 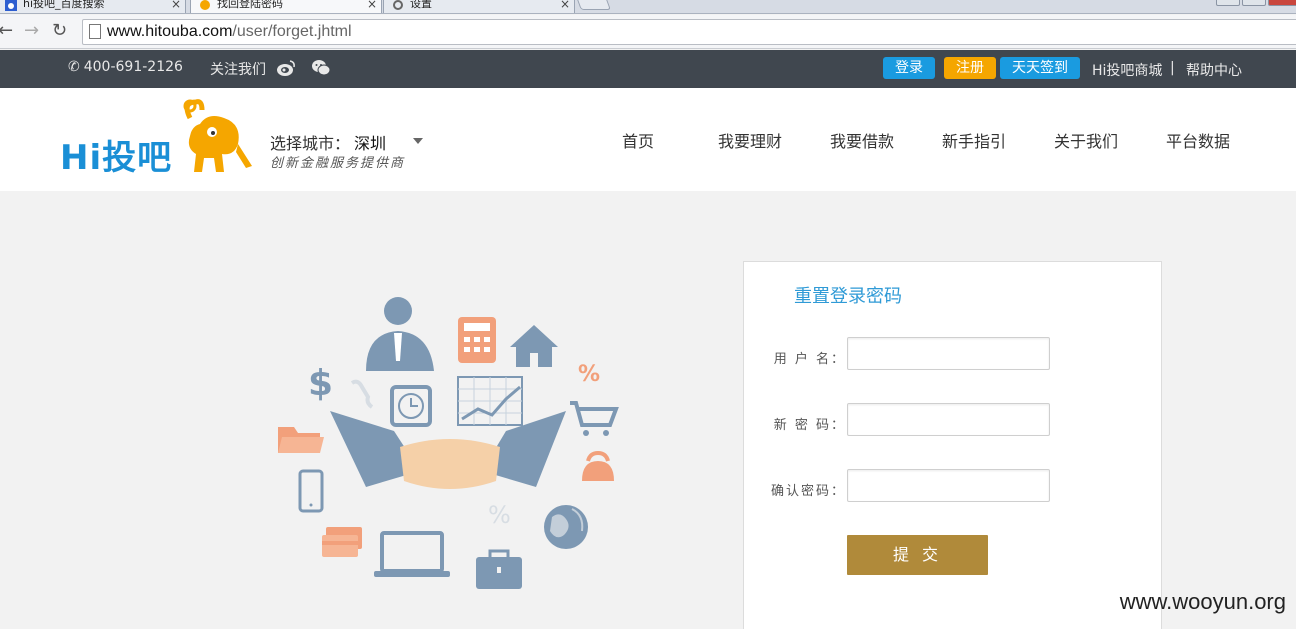 What do you see at coordinates (638, 140) in the screenshot?
I see `nav-home: 首页` at bounding box center [638, 140].